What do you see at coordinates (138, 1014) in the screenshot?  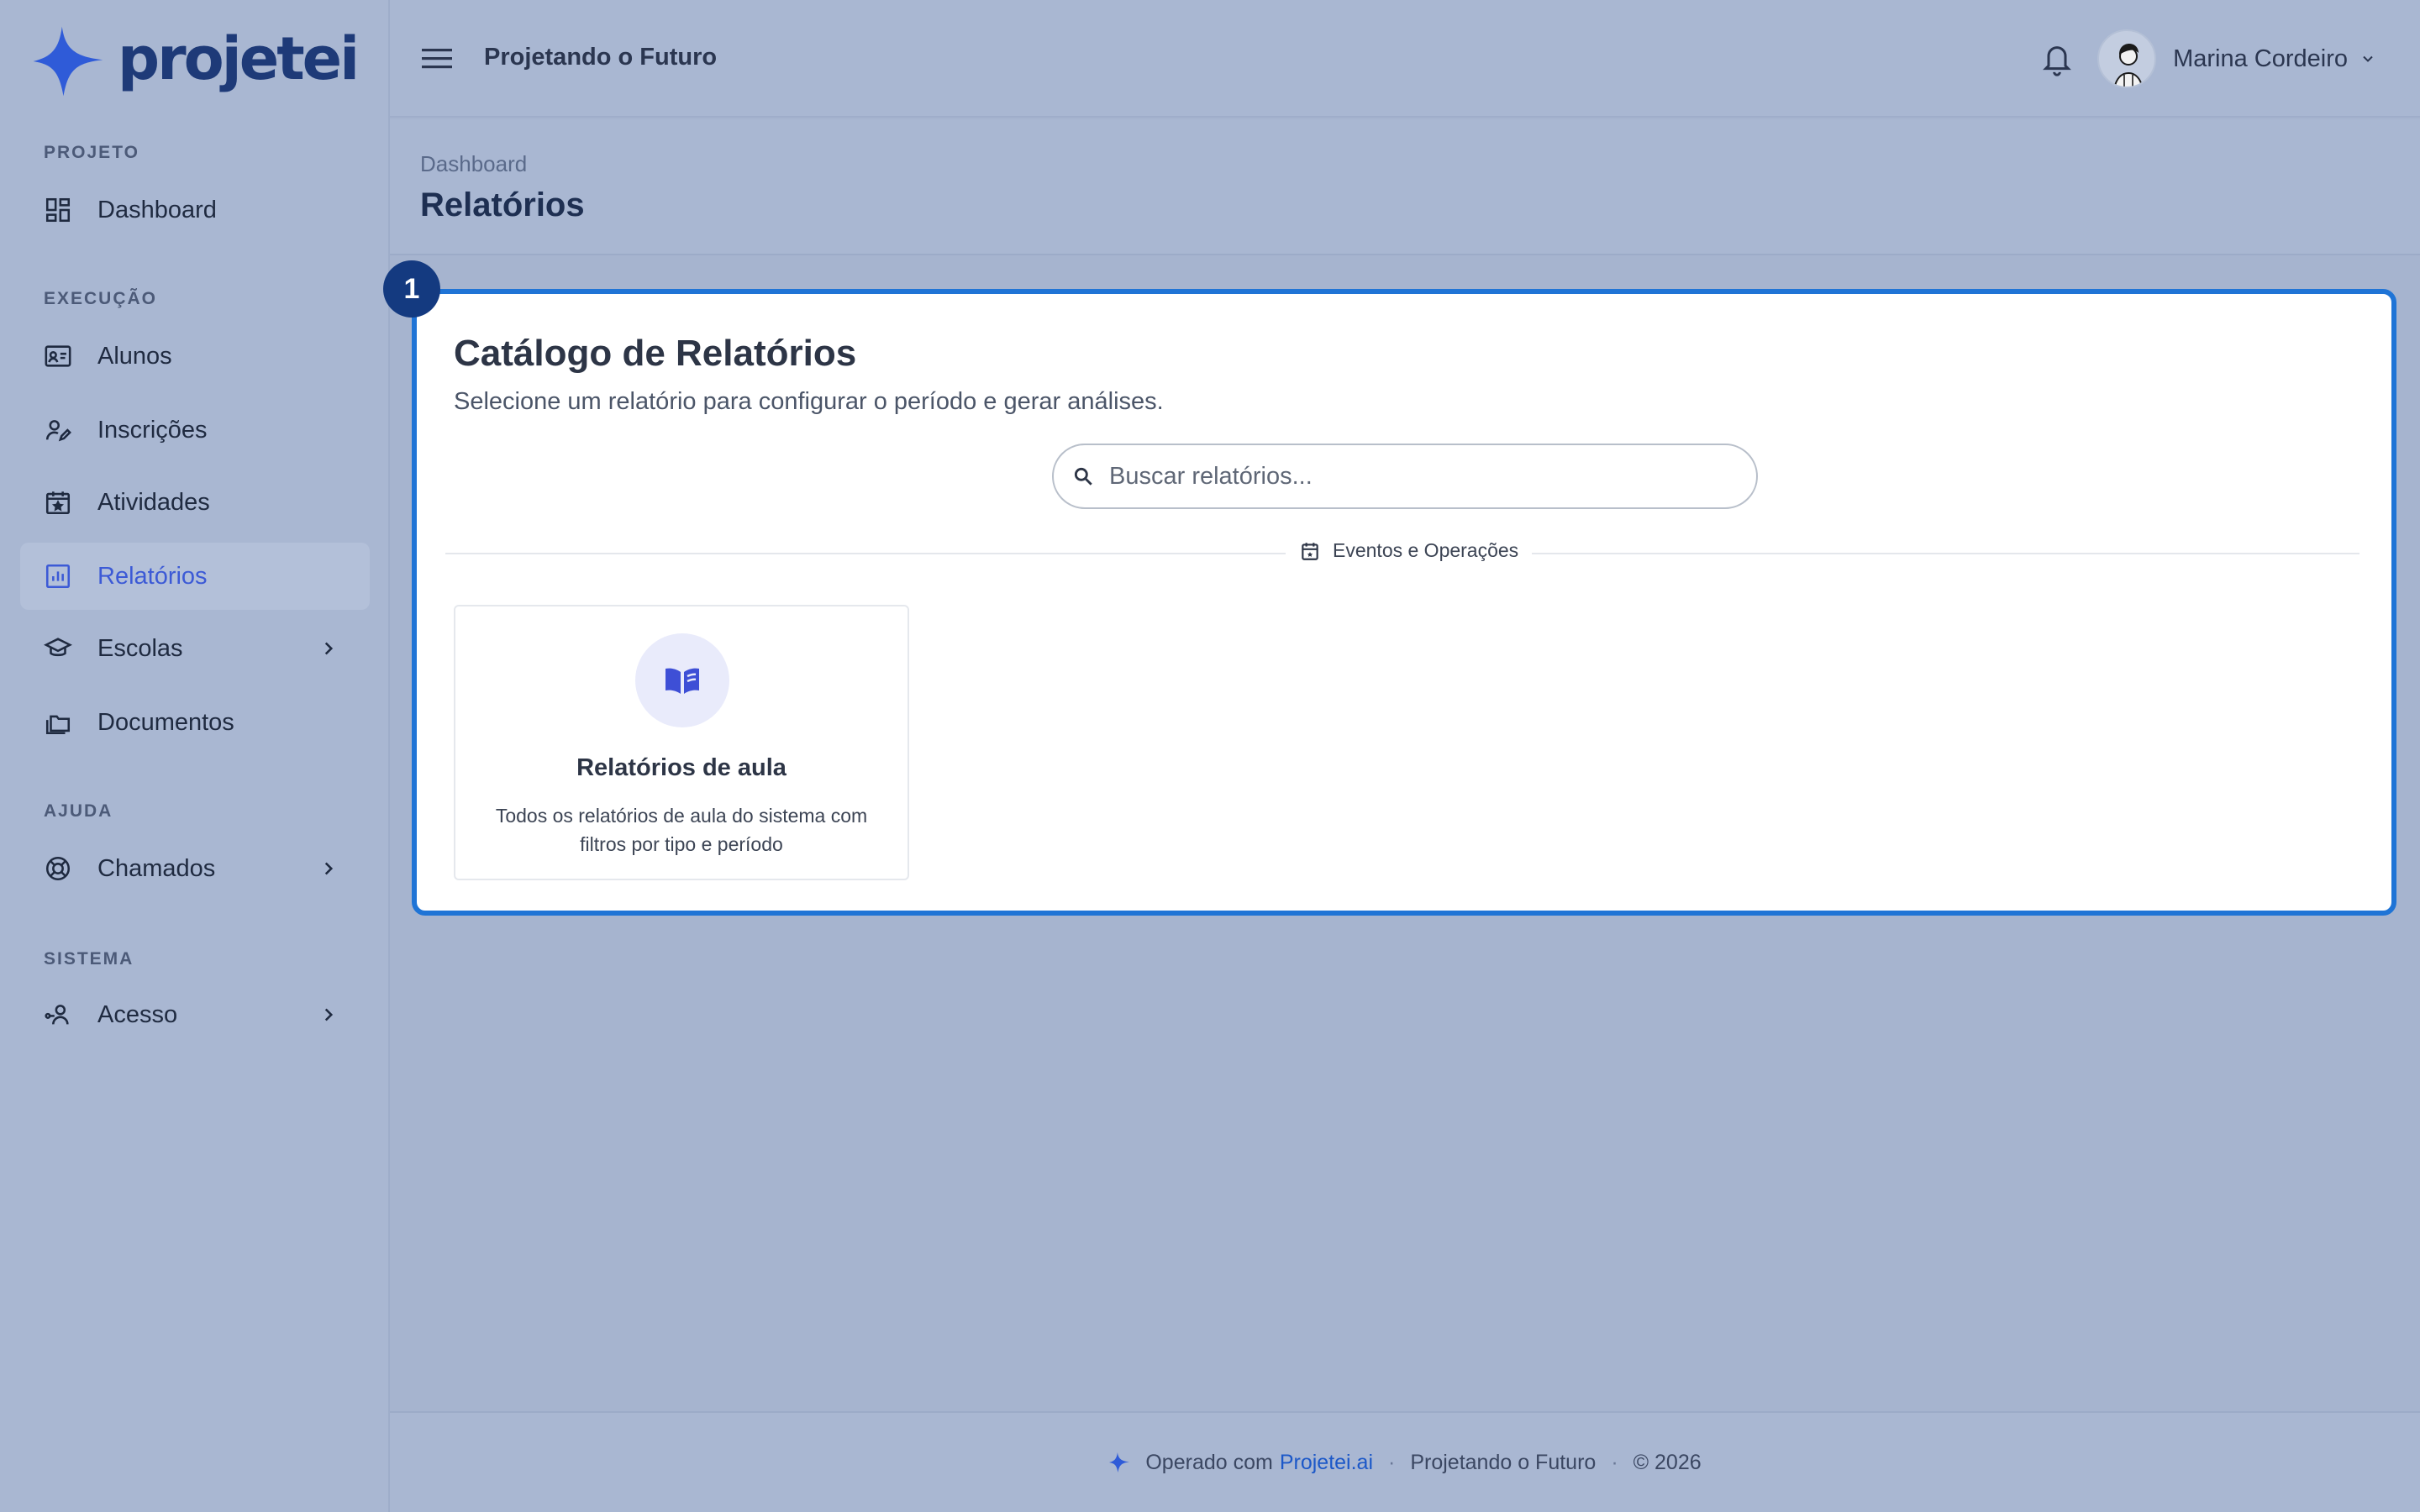 I see `sidebar-item-label: Acesso` at bounding box center [138, 1014].